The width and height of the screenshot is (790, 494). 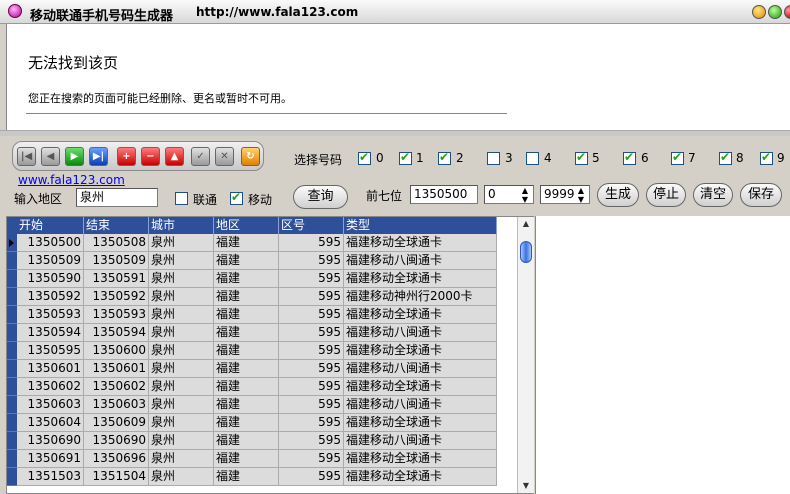 What do you see at coordinates (252, 351) in the screenshot?
I see `table-row: 1350595 1350600 泉州 福建 595 福建移动全球通卡` at bounding box center [252, 351].